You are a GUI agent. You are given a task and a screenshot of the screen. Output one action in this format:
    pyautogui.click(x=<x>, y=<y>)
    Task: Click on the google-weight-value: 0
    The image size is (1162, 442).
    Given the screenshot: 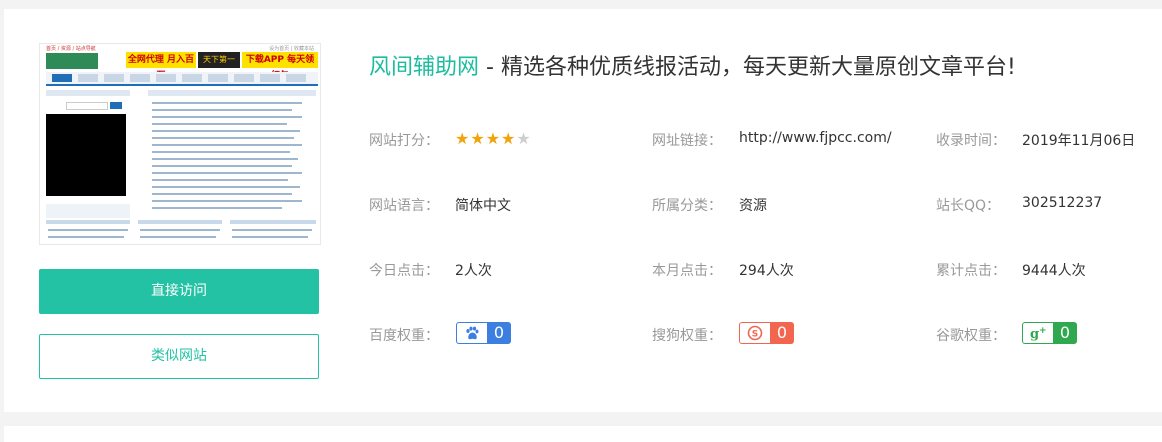 What is the action you would take?
    pyautogui.click(x=1065, y=332)
    